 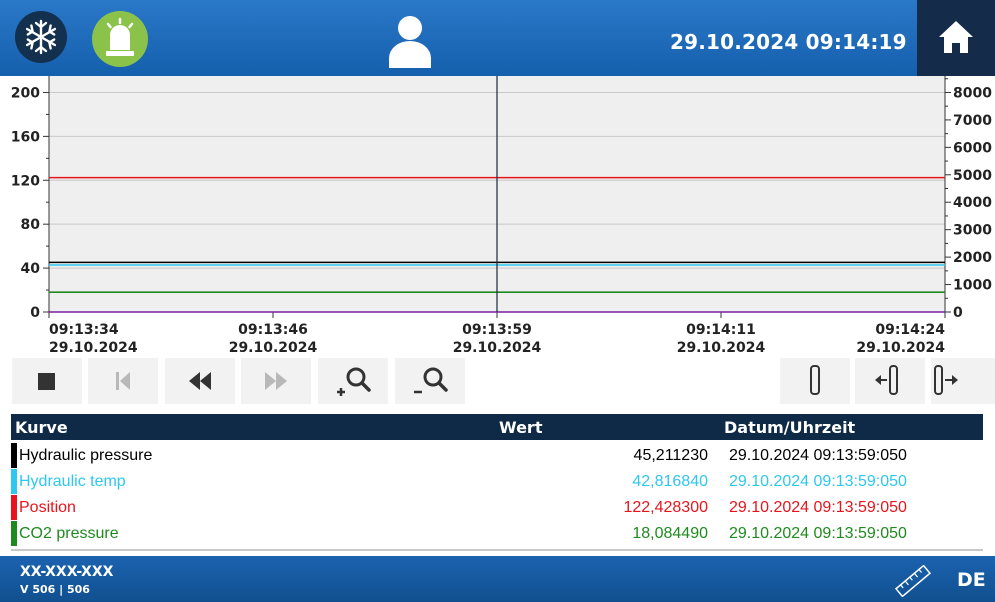 I want to click on zoom-in-icon, so click(x=354, y=381).